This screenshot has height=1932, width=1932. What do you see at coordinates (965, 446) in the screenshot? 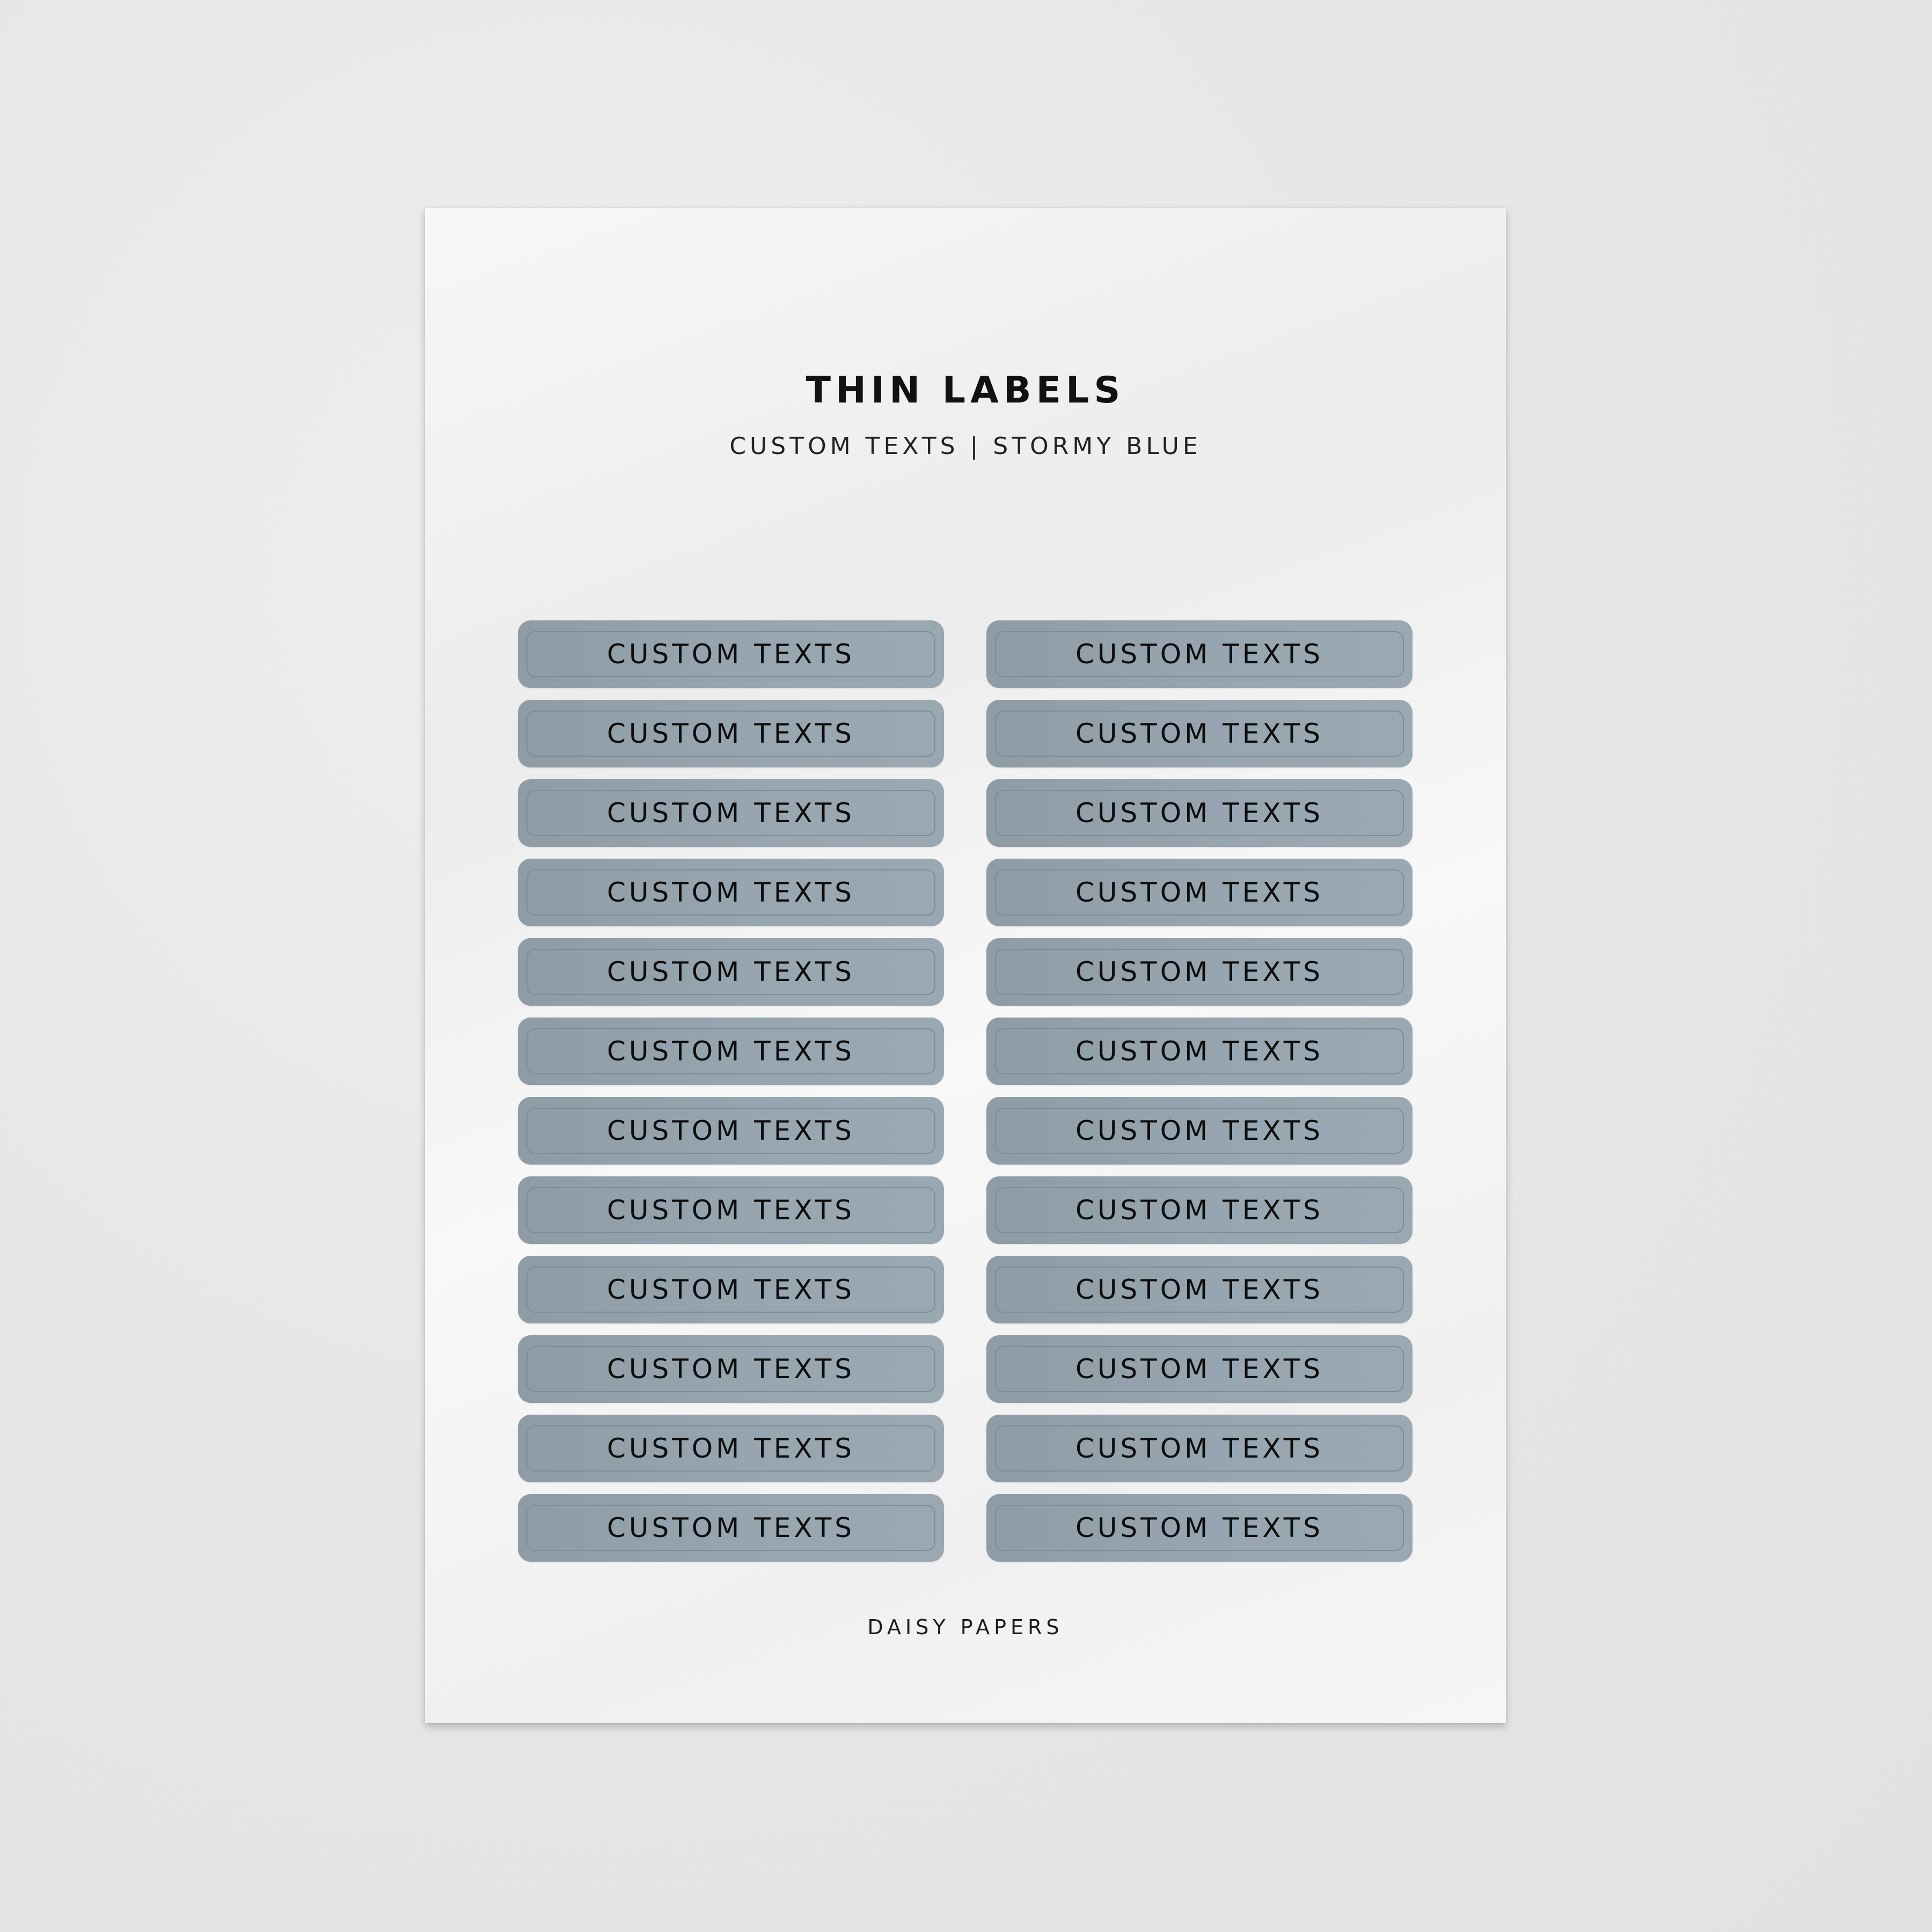
I see `sheet-subtitle: CUSTOM TEXTS | STORMY BLUE` at bounding box center [965, 446].